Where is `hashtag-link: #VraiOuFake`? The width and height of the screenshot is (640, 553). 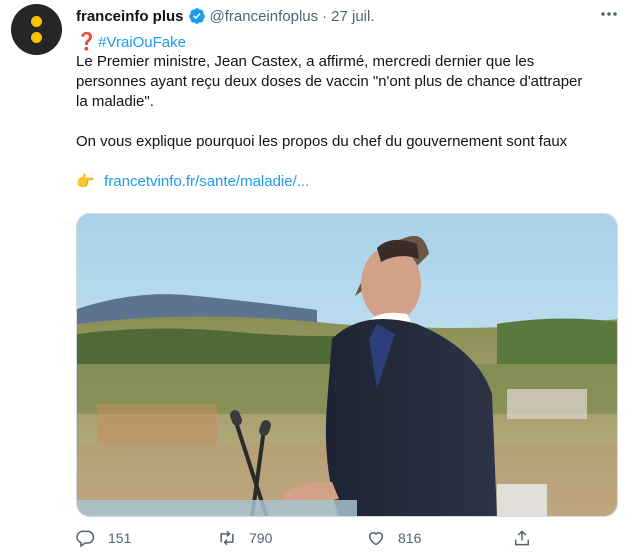
hashtag-link: #VraiOuFake is located at coordinates (142, 42).